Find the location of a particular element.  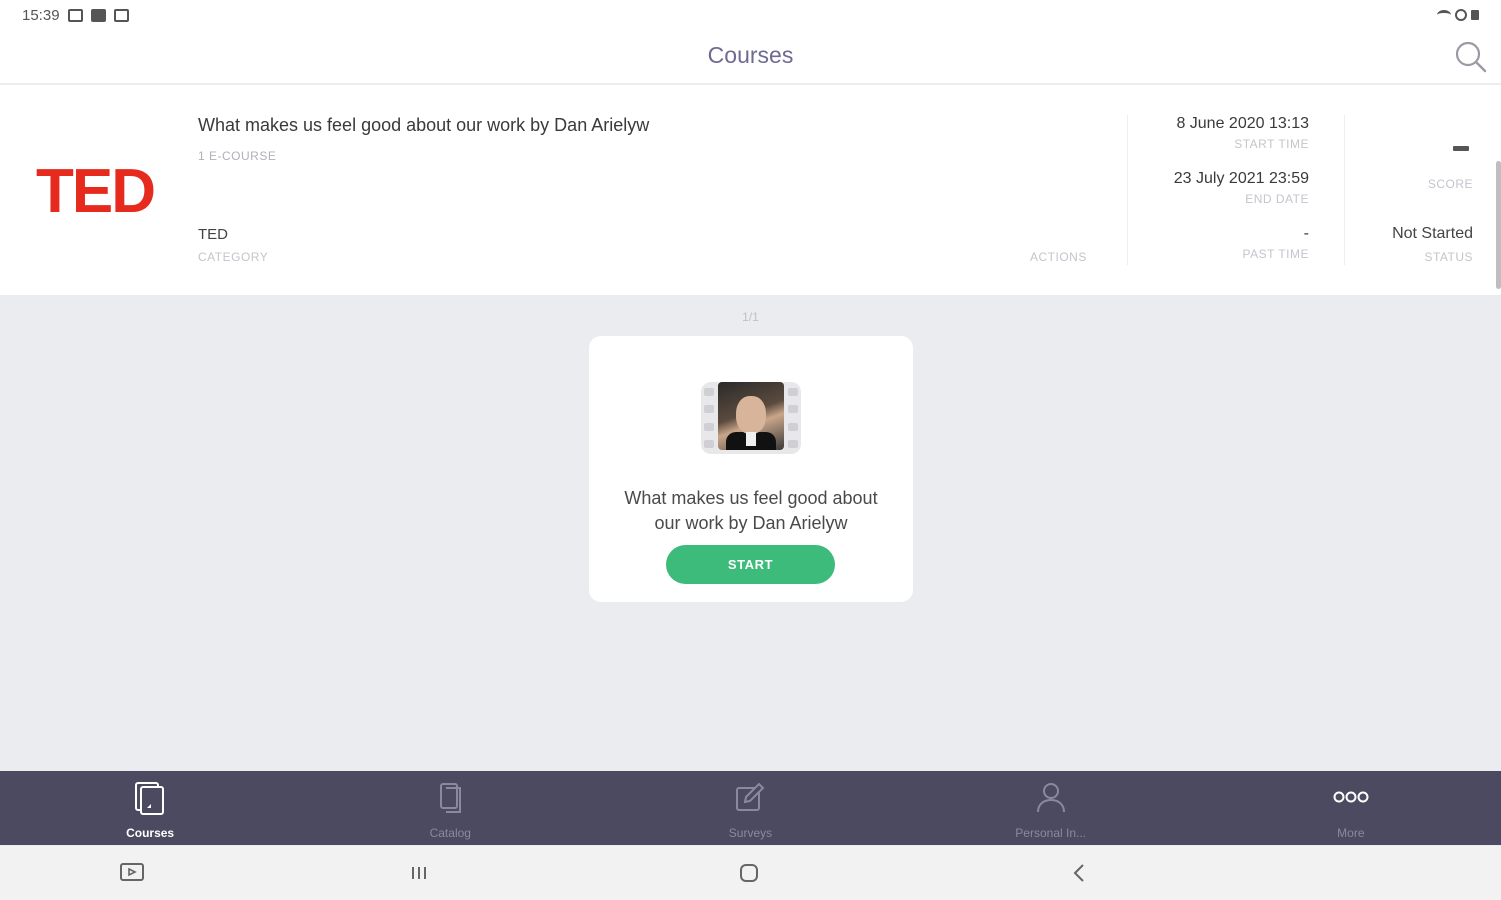

page-title: Courses is located at coordinates (750, 55).